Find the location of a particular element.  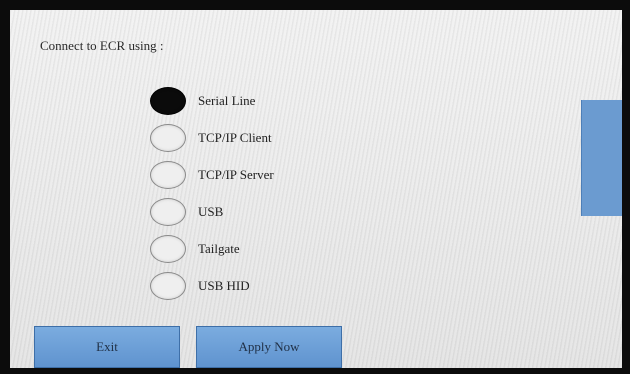

option-tcpip-server: TCP/IP Server is located at coordinates (280, 174).